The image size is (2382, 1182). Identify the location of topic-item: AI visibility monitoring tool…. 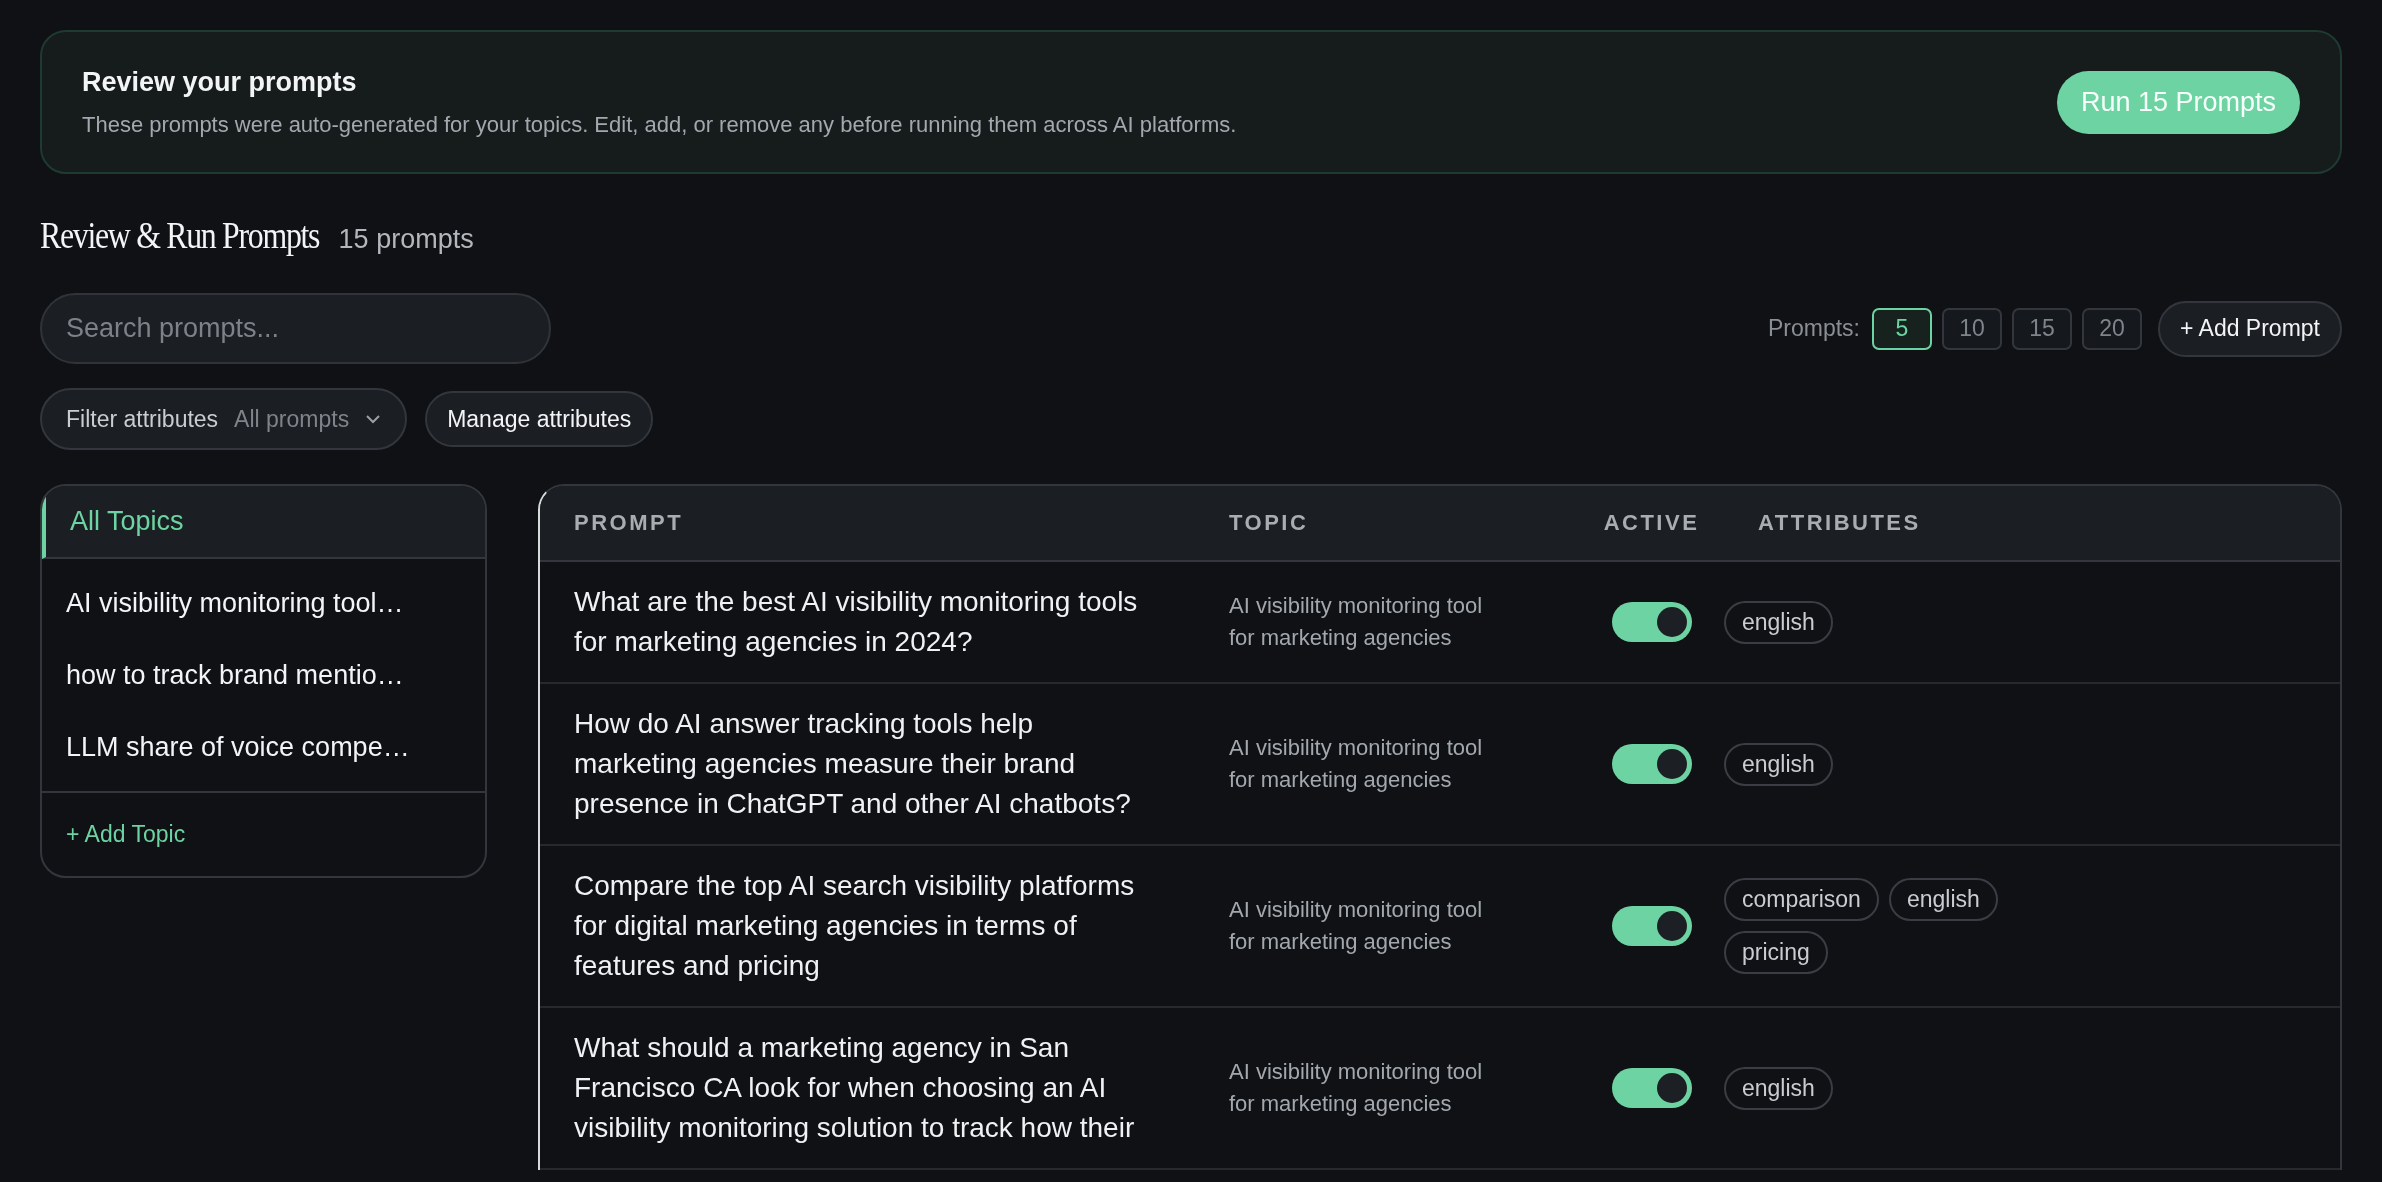
(263, 603).